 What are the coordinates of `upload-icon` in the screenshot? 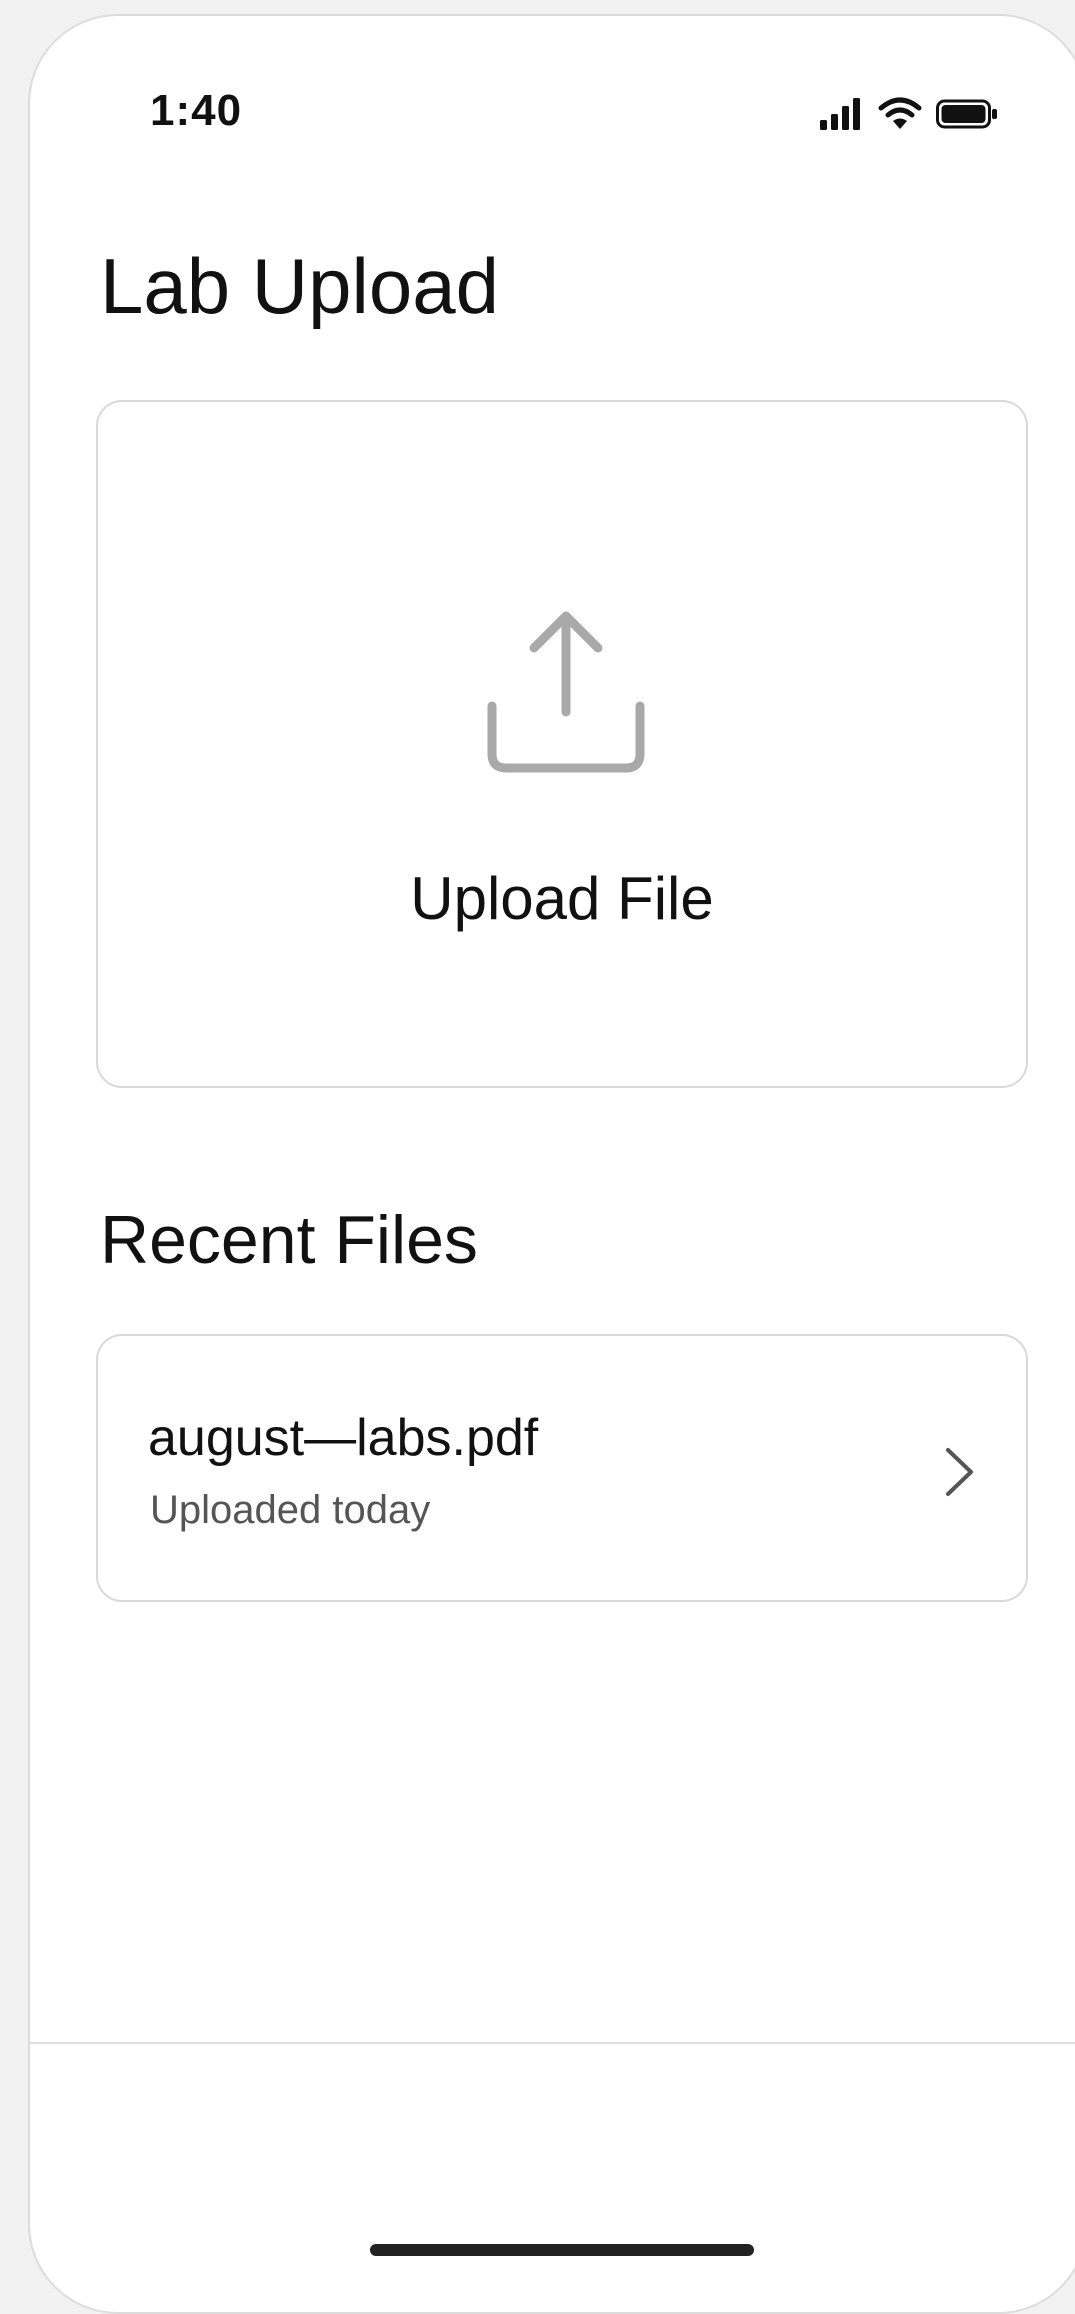 It's located at (566, 692).